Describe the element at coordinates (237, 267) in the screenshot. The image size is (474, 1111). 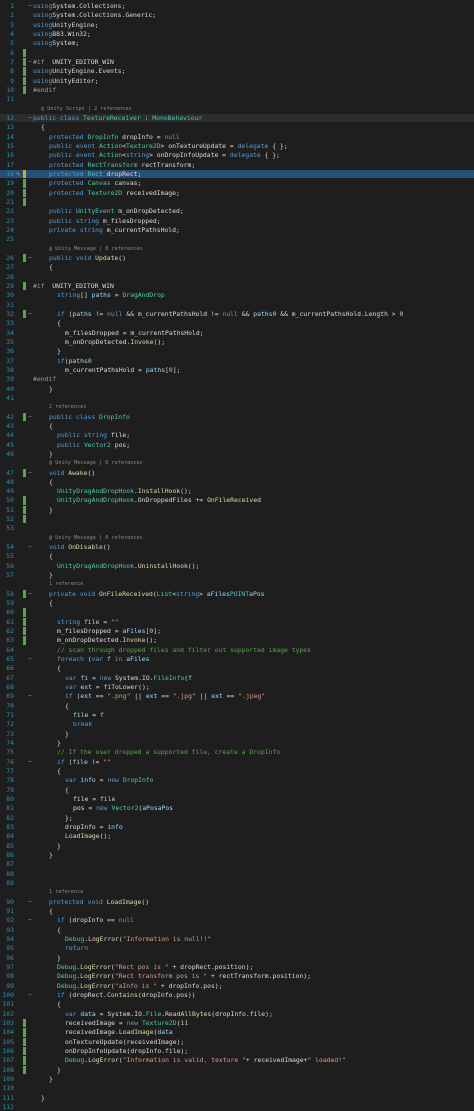
I see `code-line: 27 {` at that location.